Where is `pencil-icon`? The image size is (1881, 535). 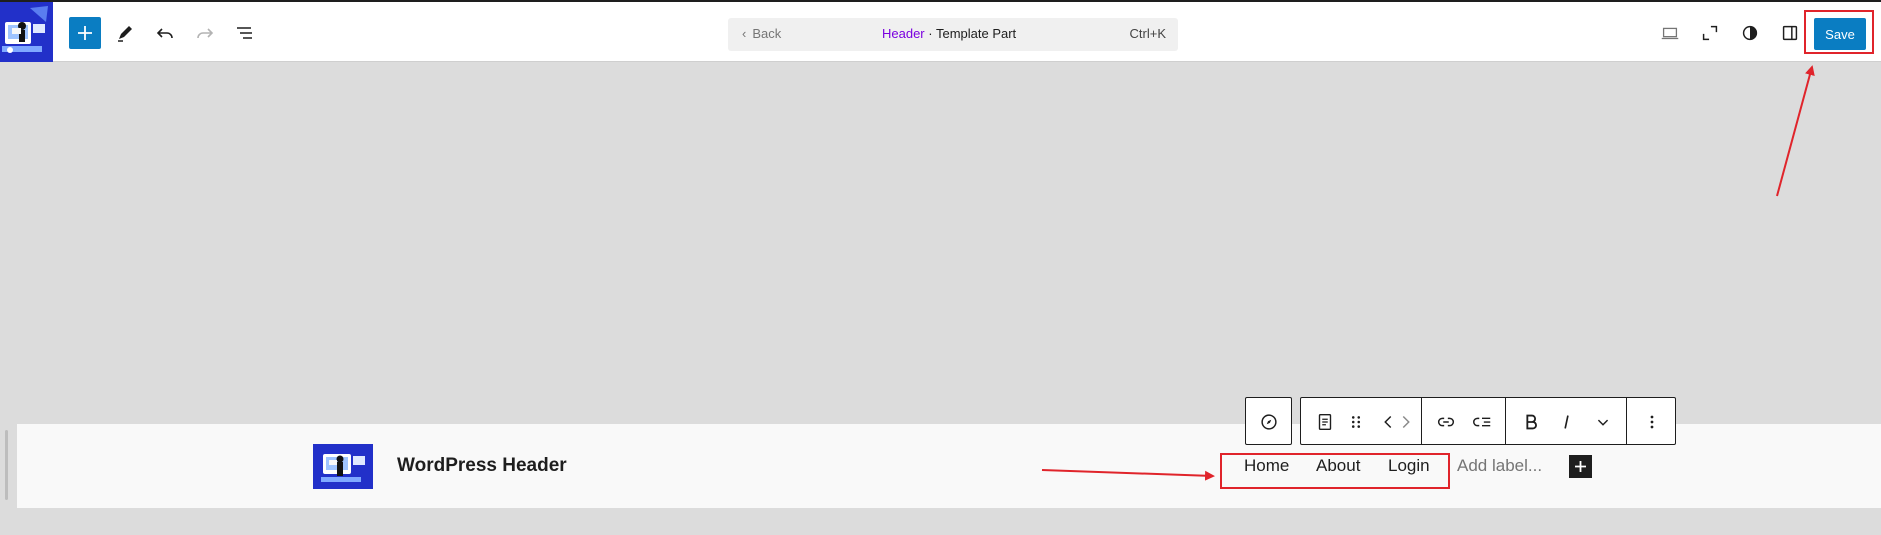
pencil-icon is located at coordinates (125, 34).